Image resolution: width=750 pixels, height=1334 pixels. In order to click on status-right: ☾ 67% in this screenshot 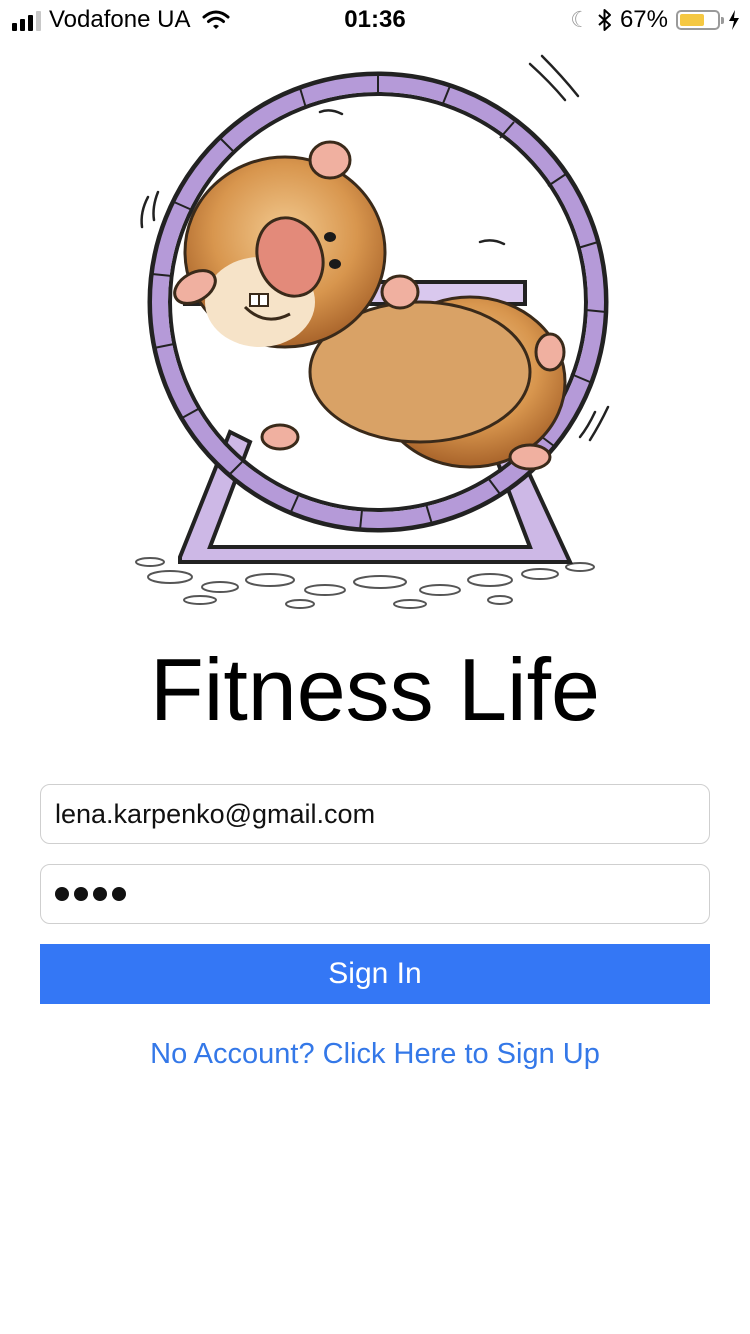, I will do `click(655, 20)`.